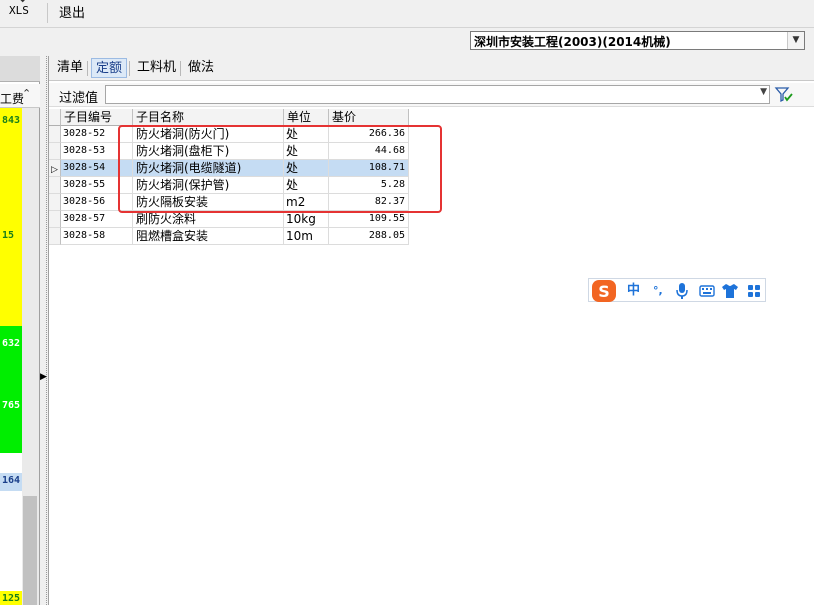  Describe the element at coordinates (79, 98) in the screenshot. I see `filter-label: 过滤值` at that location.